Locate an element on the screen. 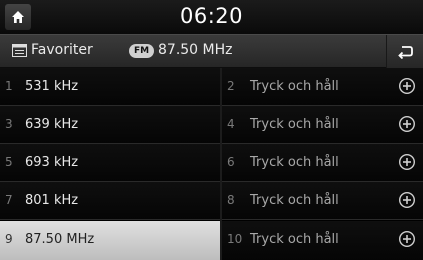 The image size is (423, 260). preset-number: 6 is located at coordinates (231, 162).